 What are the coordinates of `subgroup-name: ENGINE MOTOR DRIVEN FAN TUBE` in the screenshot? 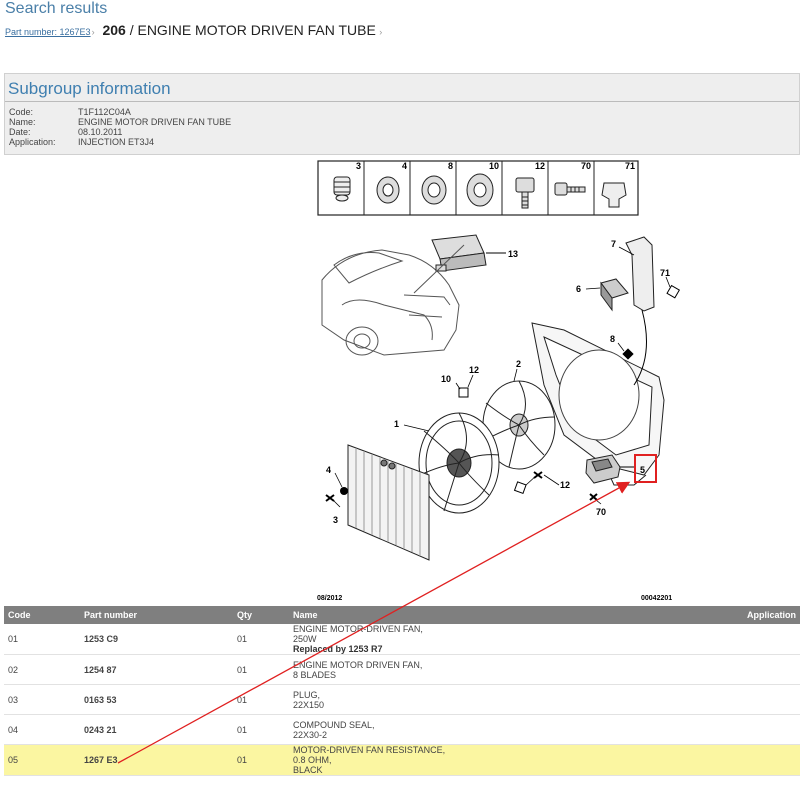 It's located at (155, 122).